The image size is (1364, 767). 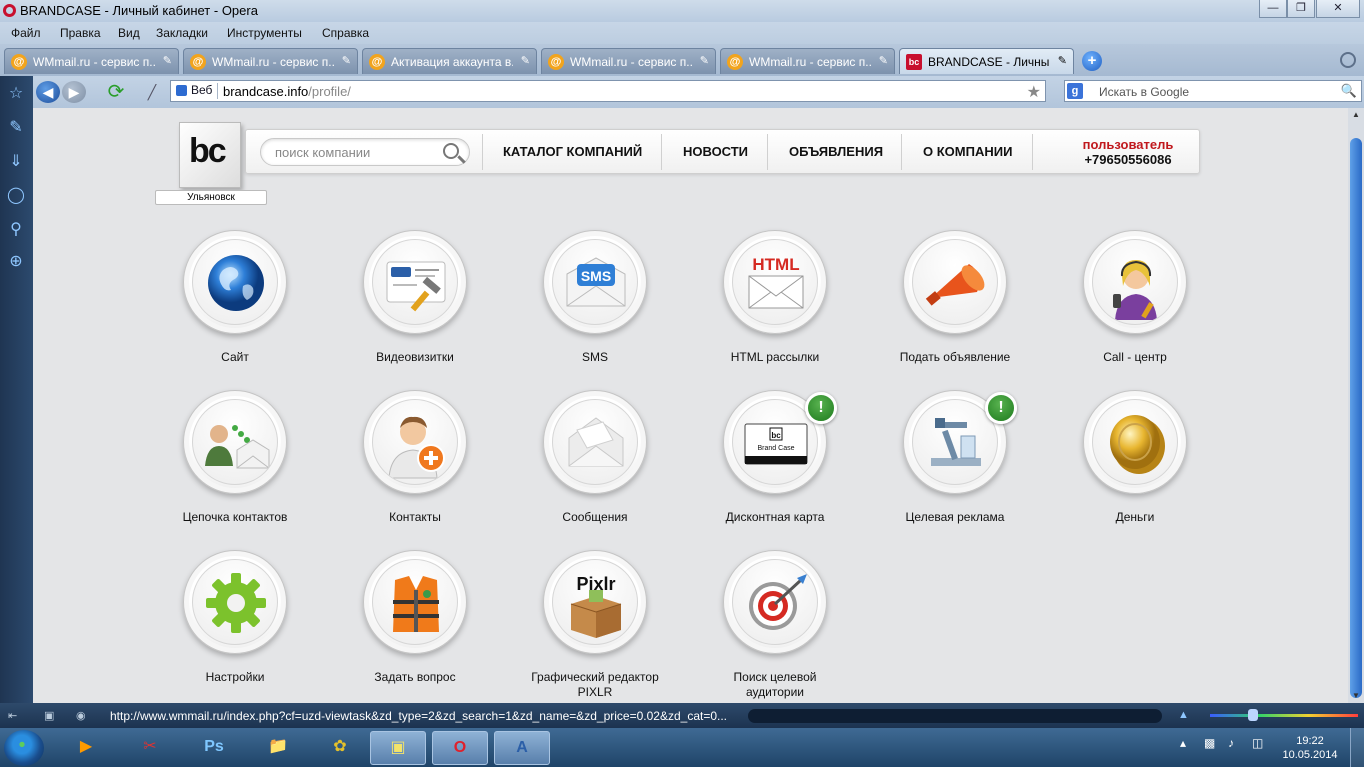 I want to click on tile-contacts: Контакты, so click(x=415, y=470).